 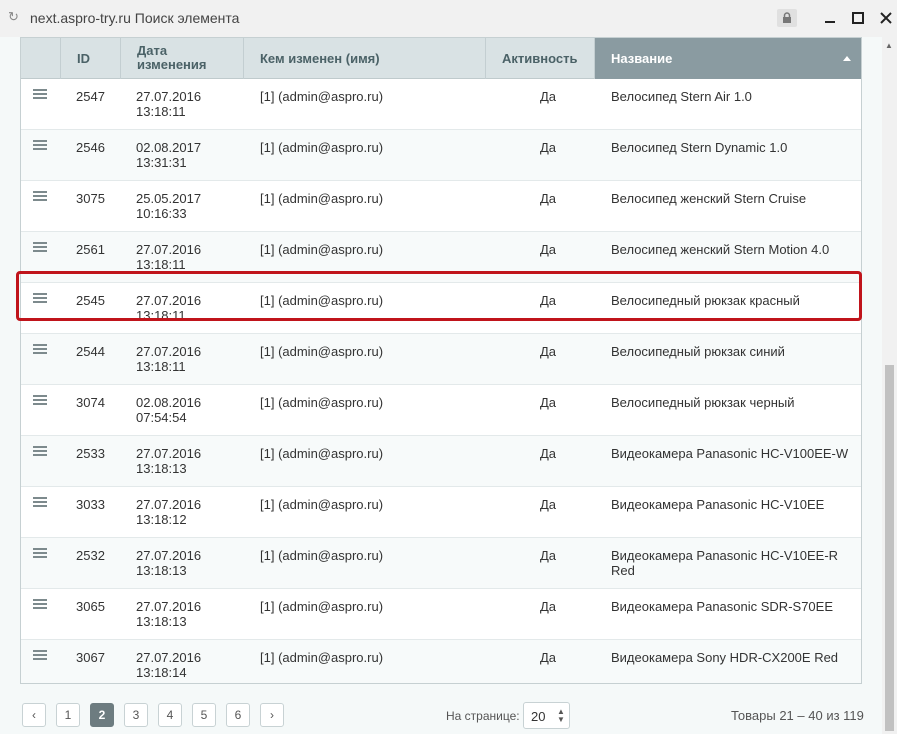 I want to click on row-name: Велосипед Stern Air 1.0, so click(x=736, y=96).